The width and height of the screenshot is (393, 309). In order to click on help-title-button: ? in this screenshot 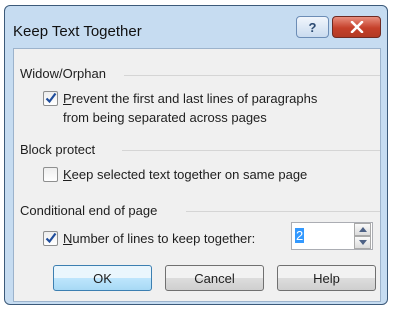, I will do `click(312, 27)`.